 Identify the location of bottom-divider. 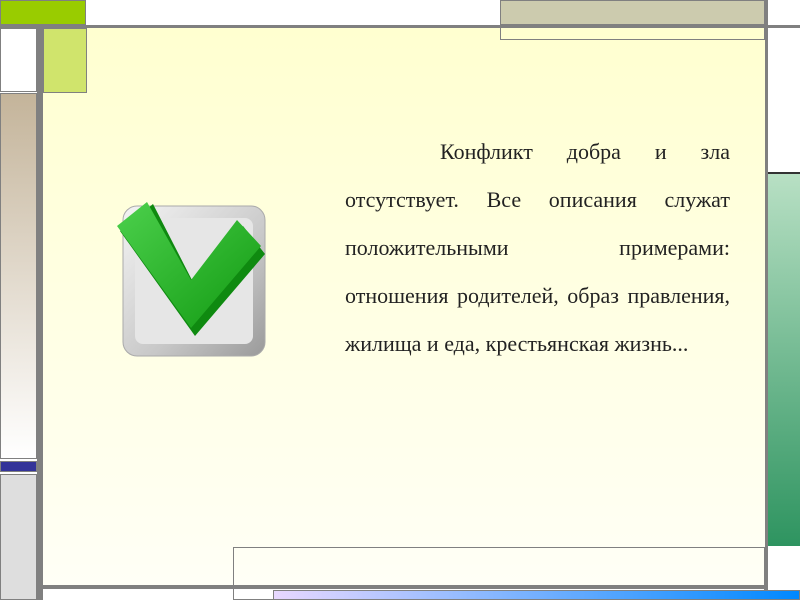
(405, 587).